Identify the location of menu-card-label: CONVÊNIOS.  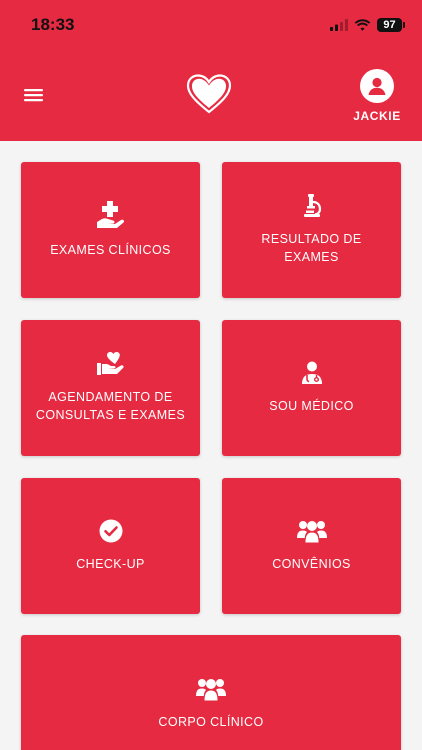
(311, 564).